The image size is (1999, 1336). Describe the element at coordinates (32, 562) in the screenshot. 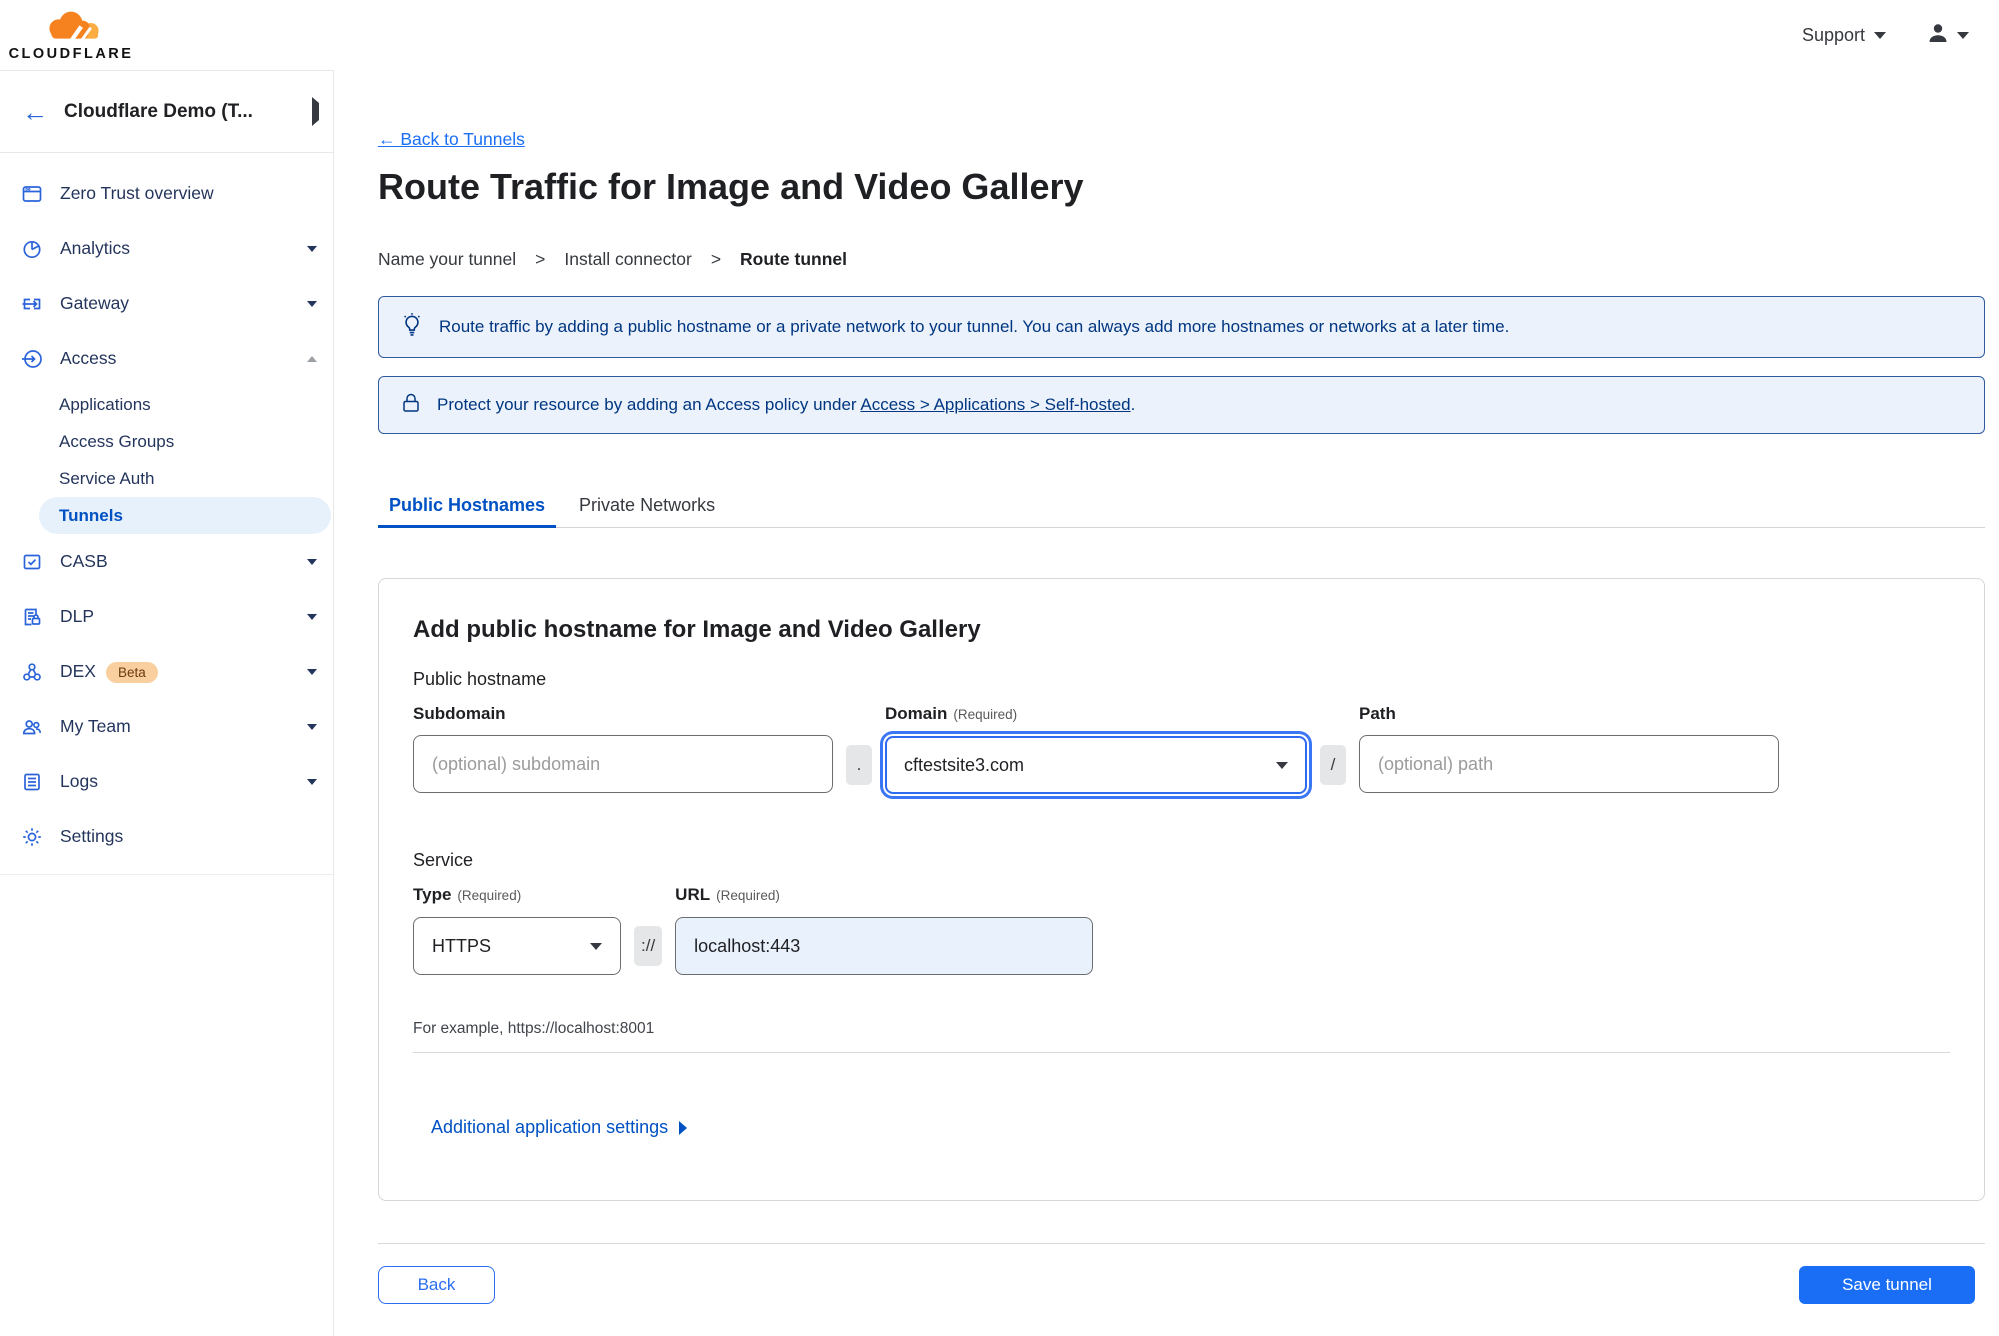

I see `casb-icon` at that location.